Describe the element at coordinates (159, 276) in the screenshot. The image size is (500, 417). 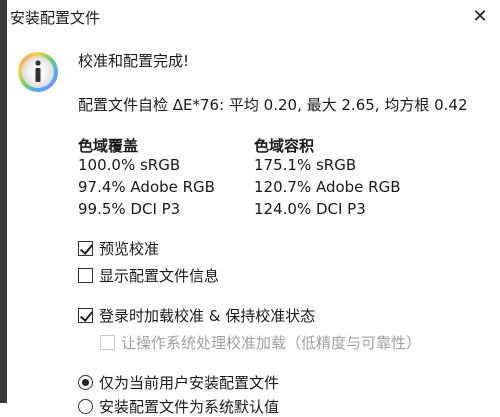
I see `show-profile-info-label: 显示配置文件信息` at that location.